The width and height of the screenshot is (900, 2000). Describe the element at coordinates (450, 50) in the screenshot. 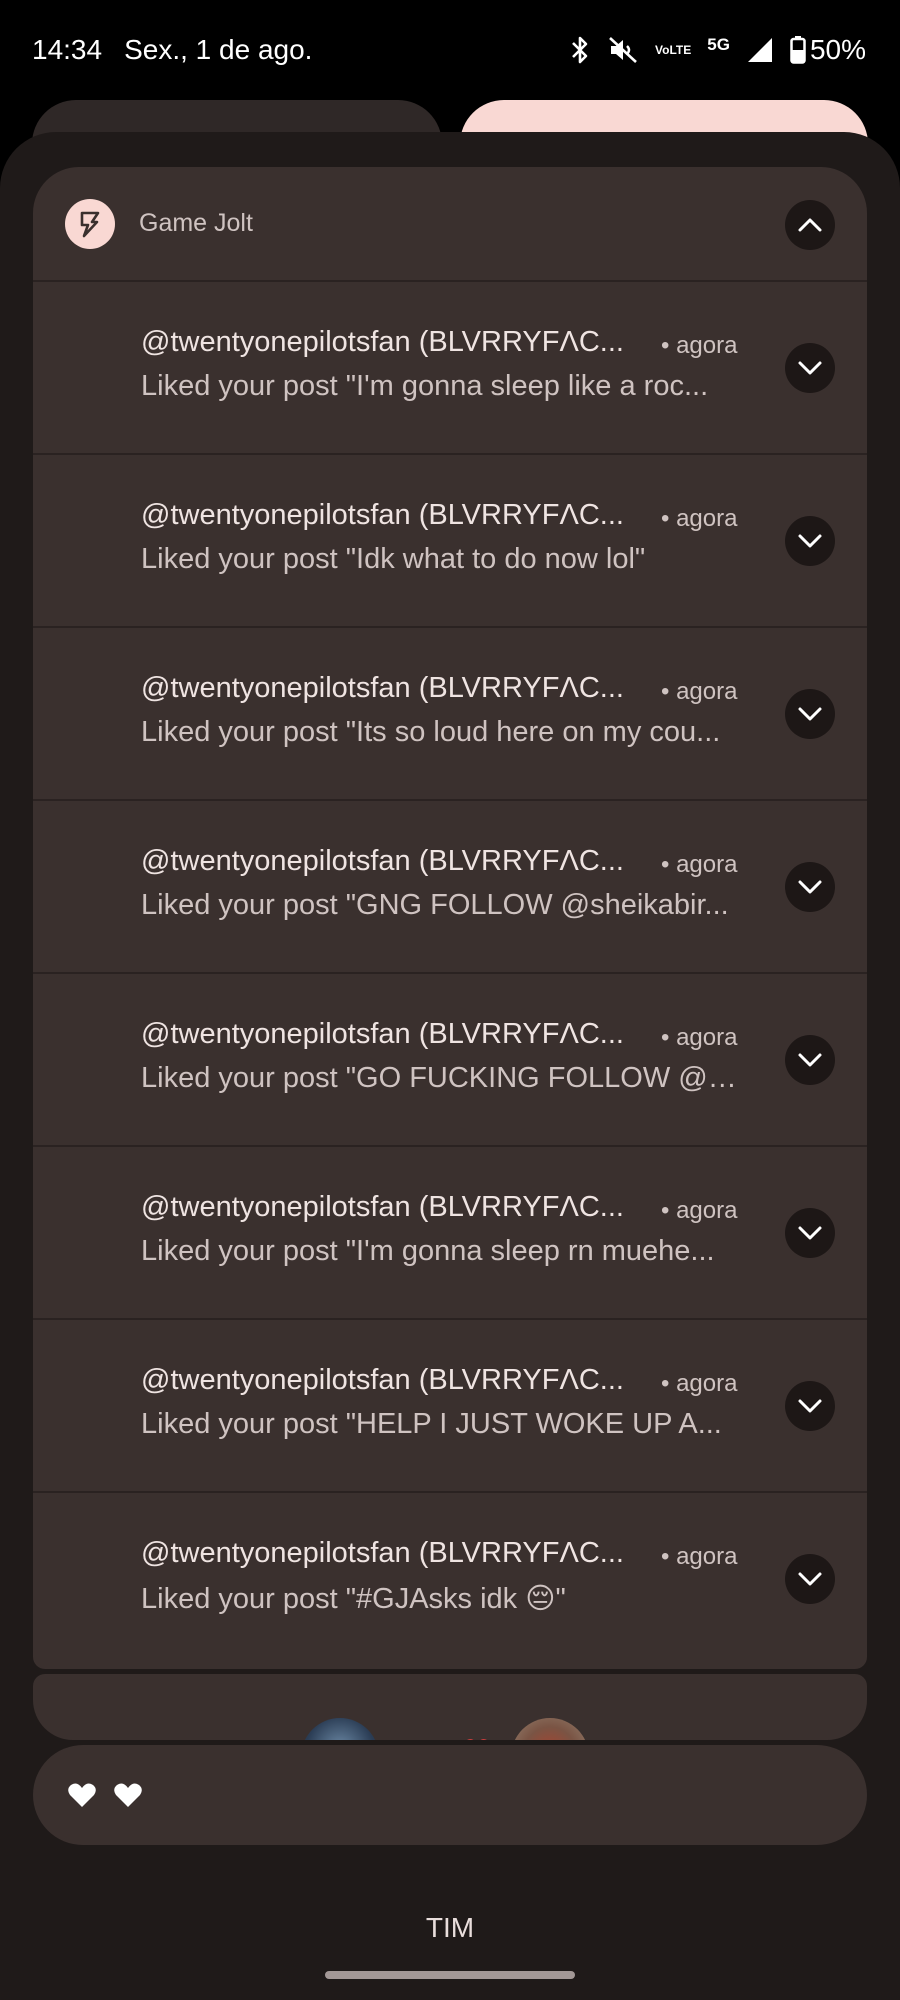

I see `status-bar: 14:34 Sex., 1 de ago. Vo LTE 5G 50%` at that location.